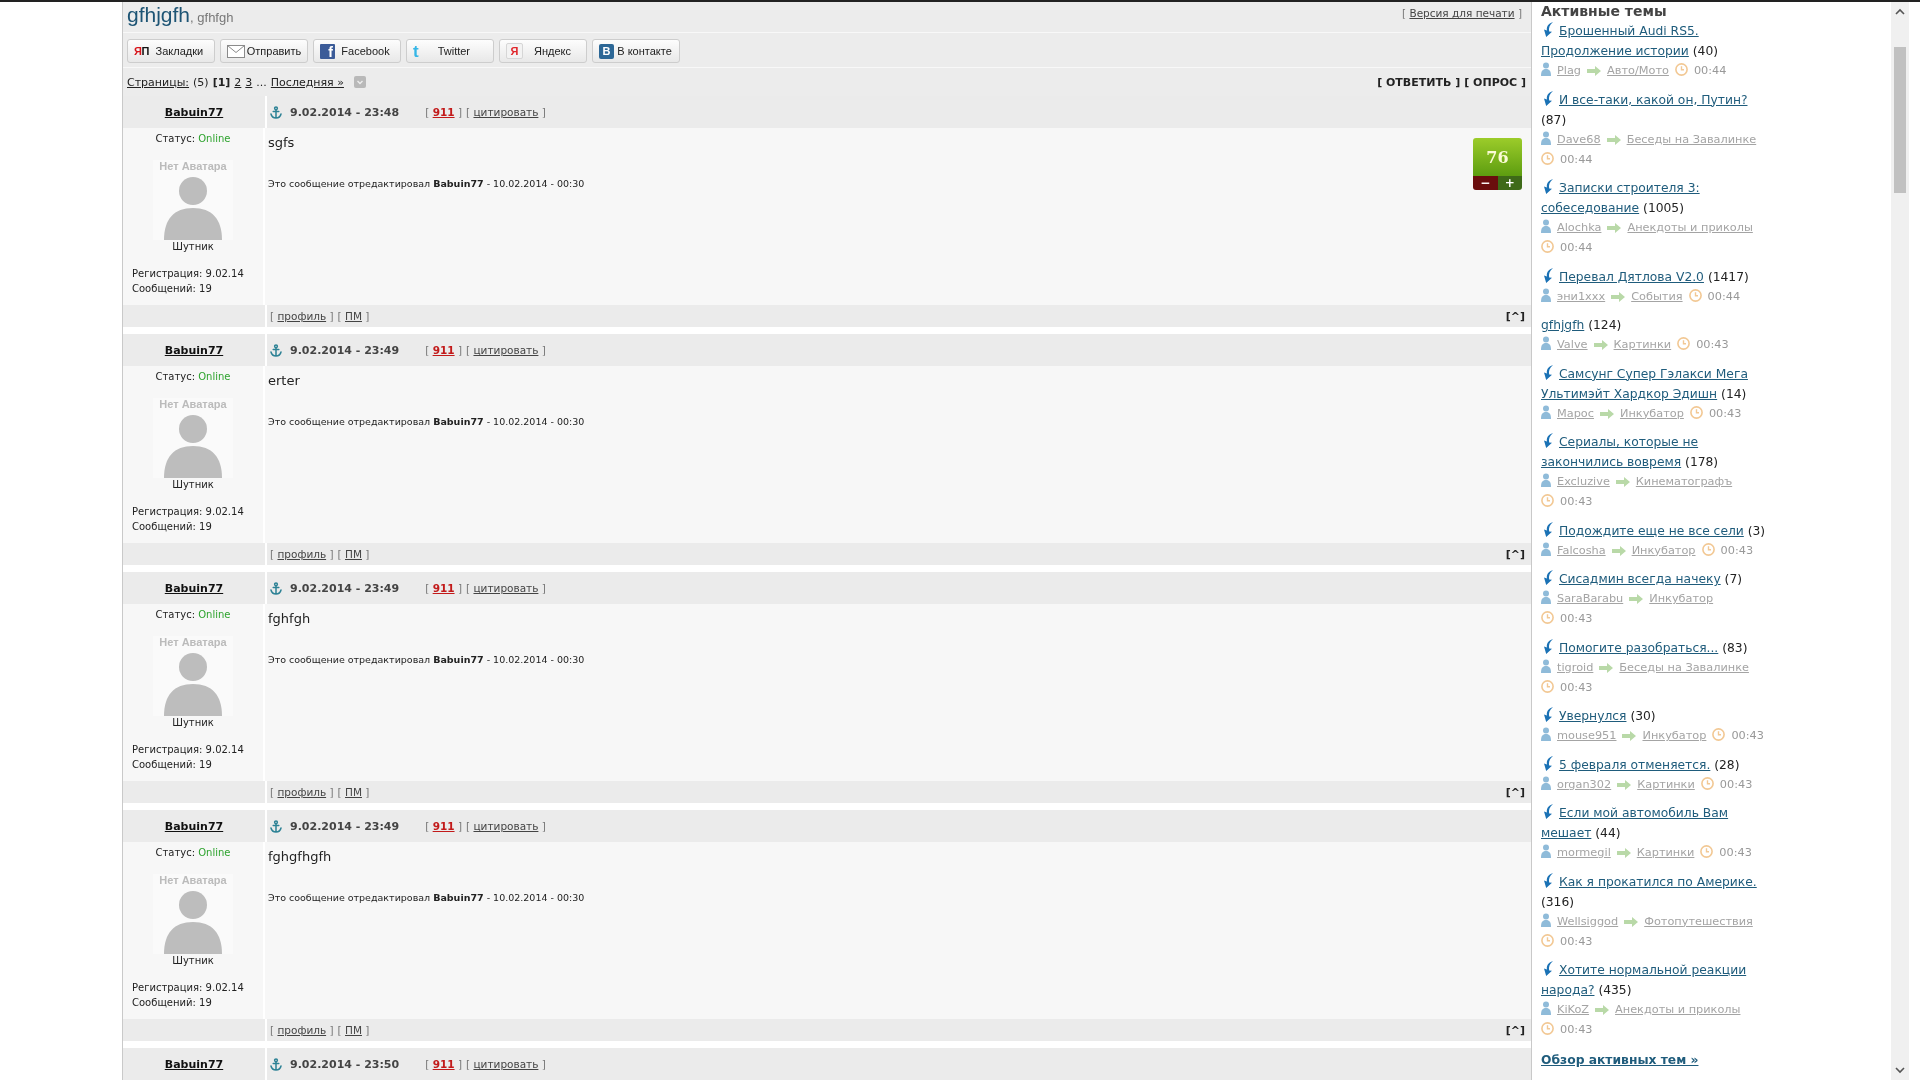 This screenshot has height=1080, width=1920. Describe the element at coordinates (1900, 541) in the screenshot. I see `scrollbar` at that location.